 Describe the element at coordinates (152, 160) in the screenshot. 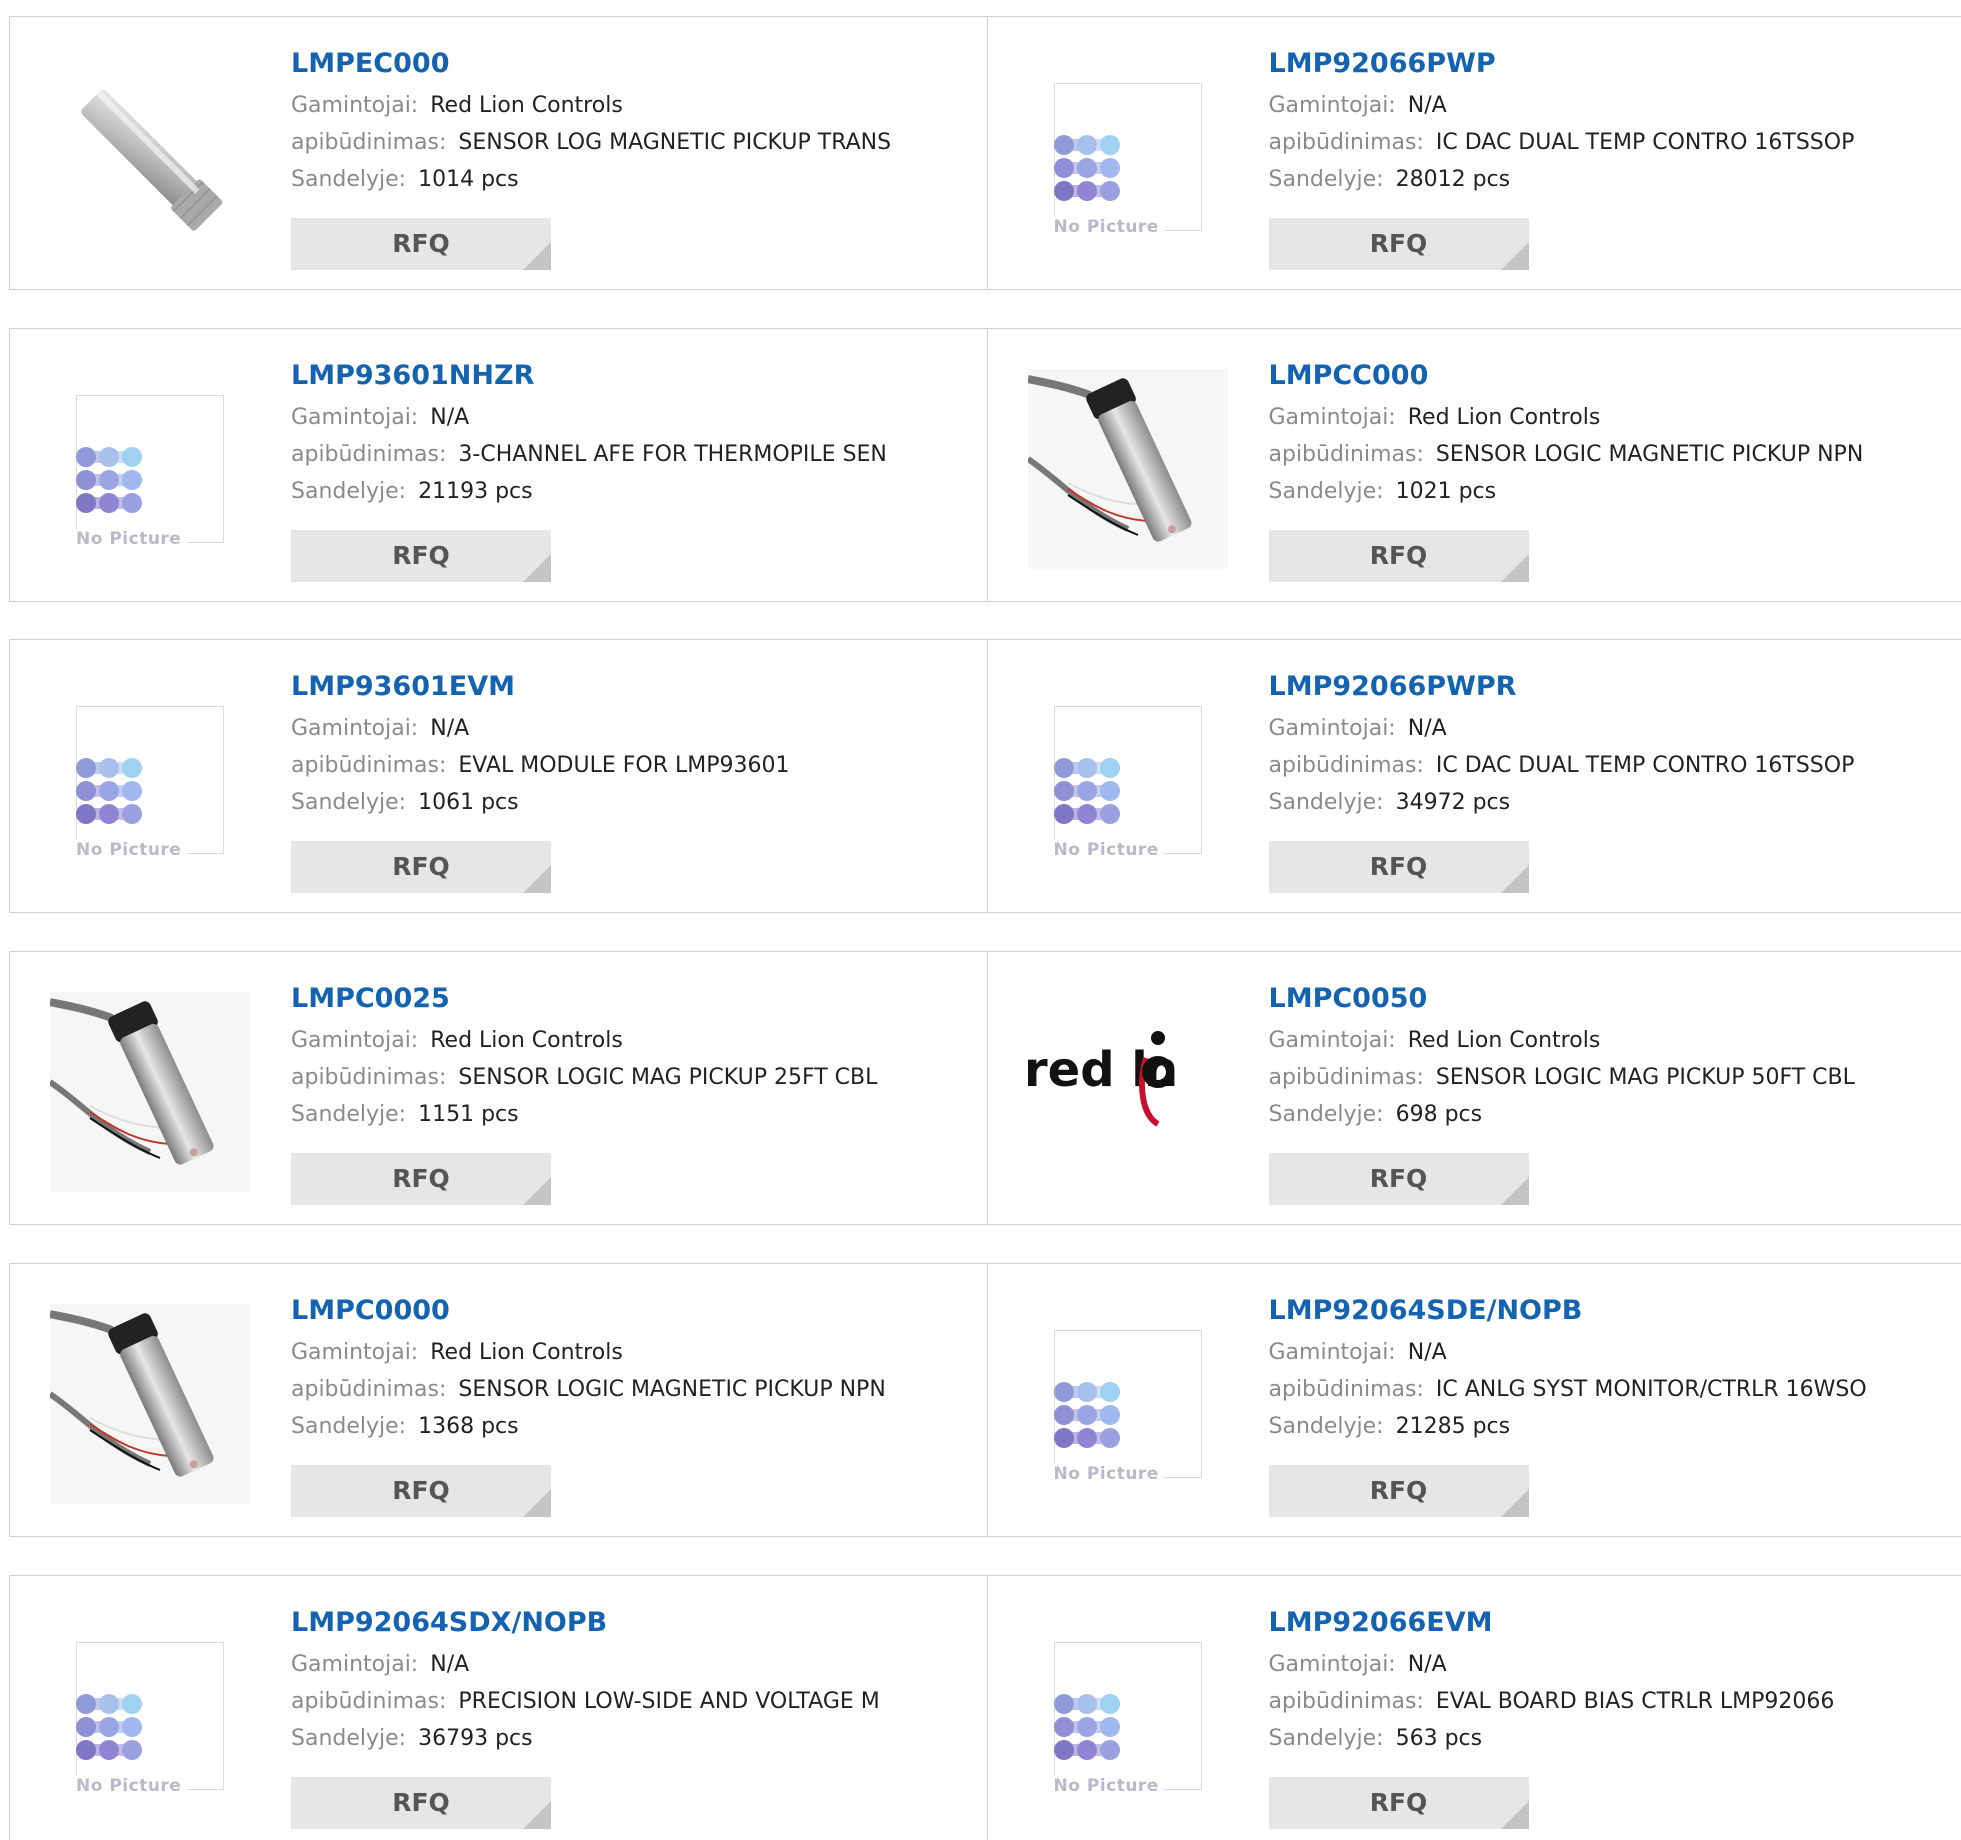

I see `sensor-photo-icon` at that location.